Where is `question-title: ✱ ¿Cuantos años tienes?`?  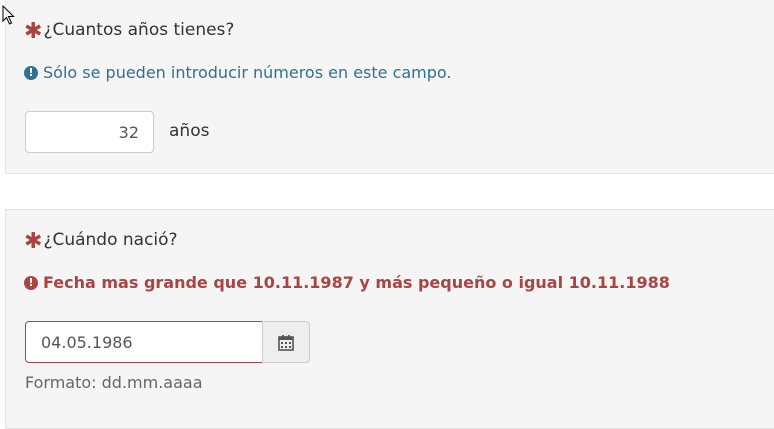
question-title: ✱ ¿Cuantos años tienes? is located at coordinates (129, 31).